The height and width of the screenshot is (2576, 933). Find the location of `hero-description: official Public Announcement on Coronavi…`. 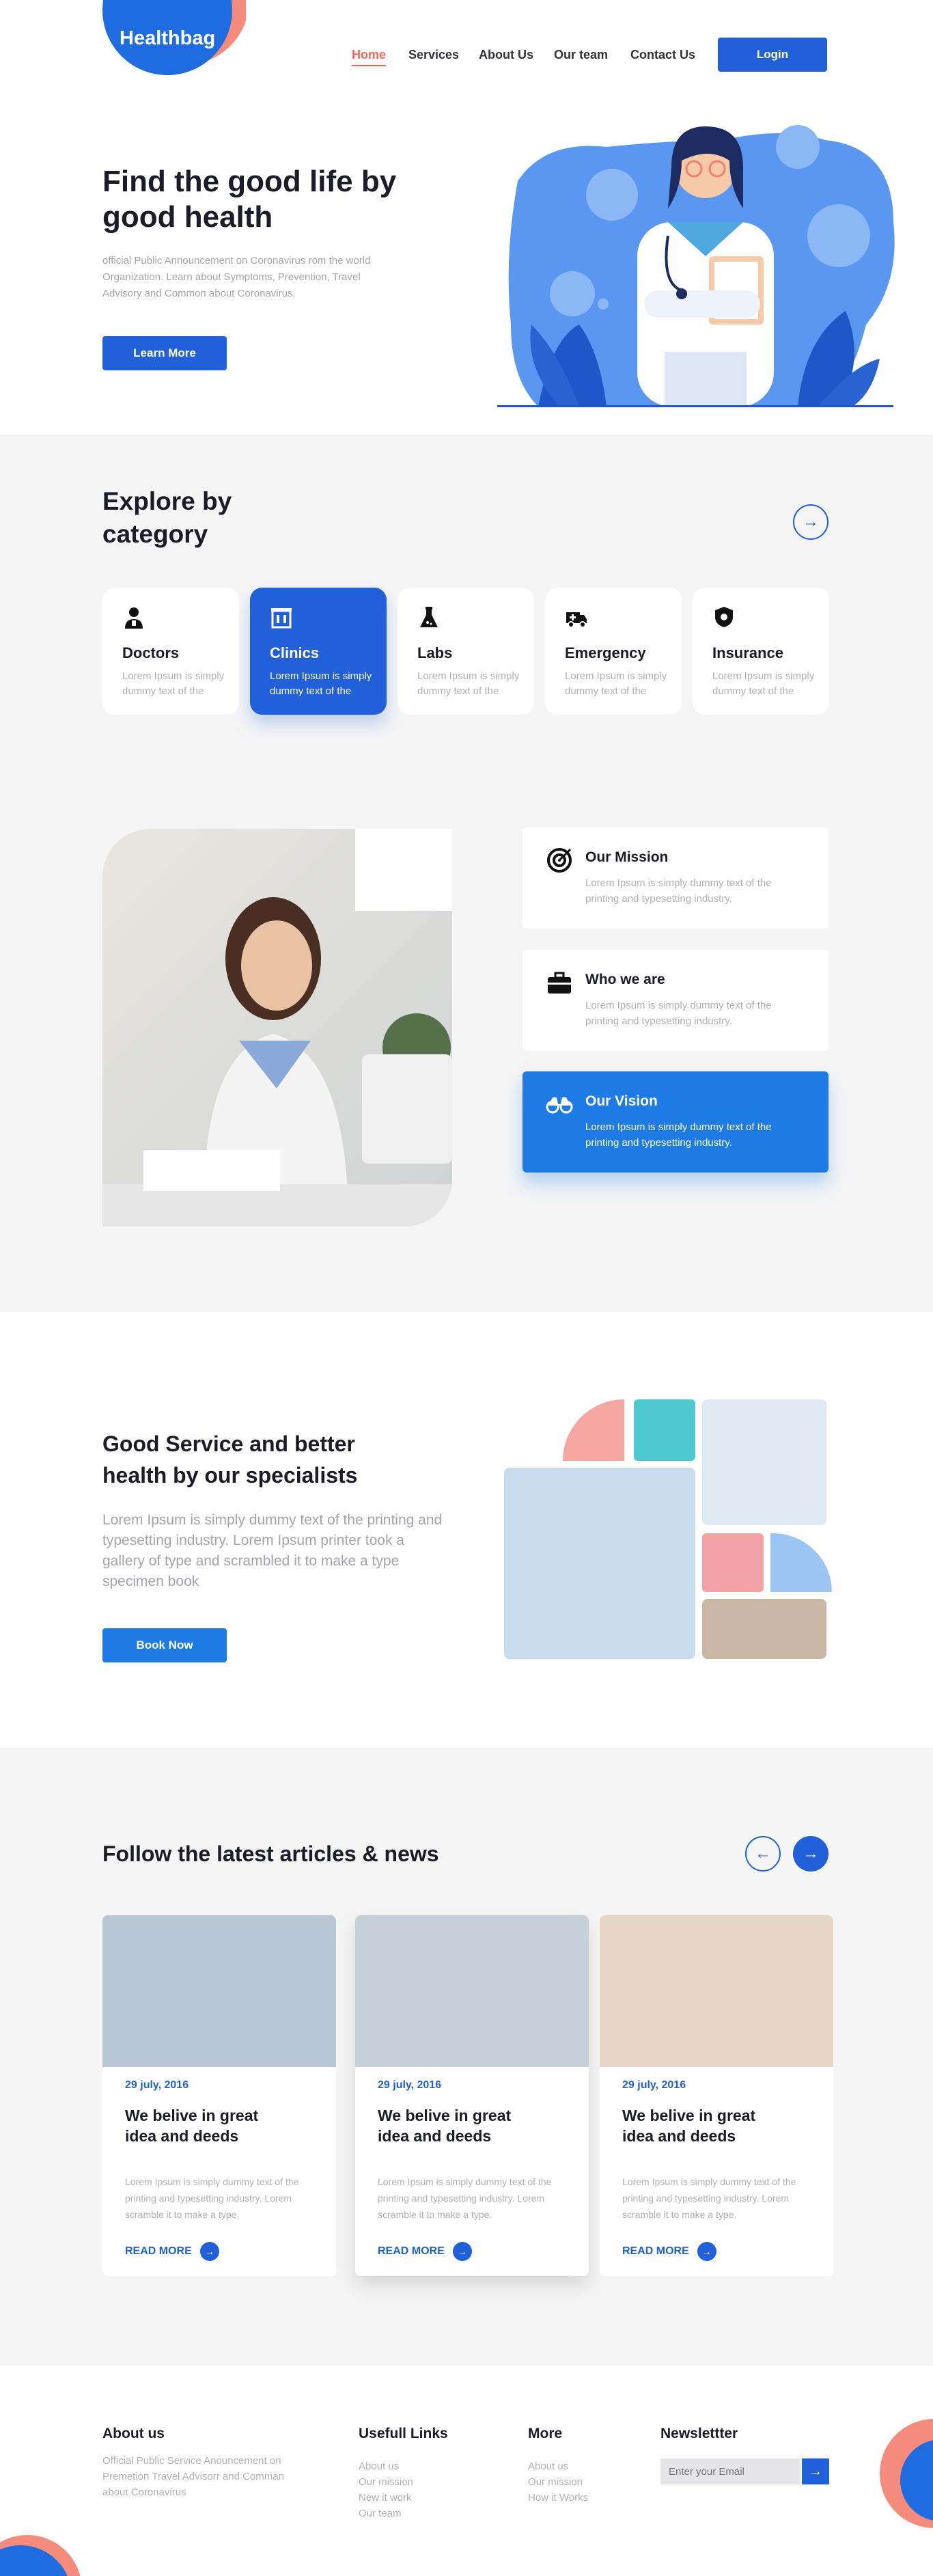

hero-description: official Public Announcement on Coronavi… is located at coordinates (237, 277).